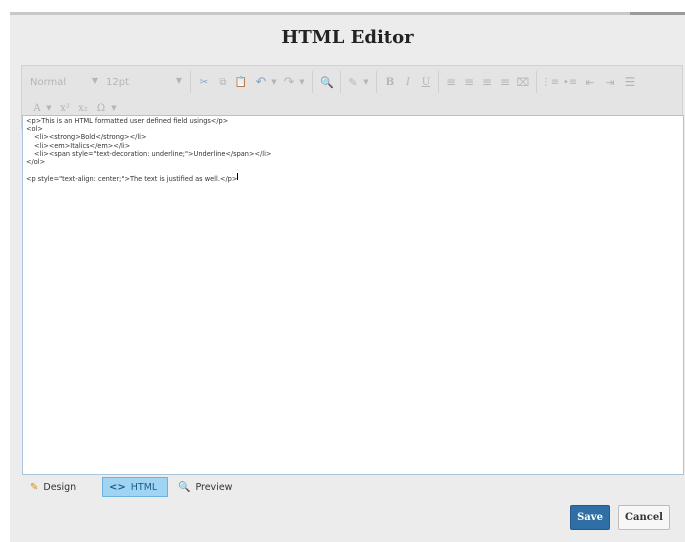 The image size is (685, 542). I want to click on highlight-icon: ✎, so click(353, 82).